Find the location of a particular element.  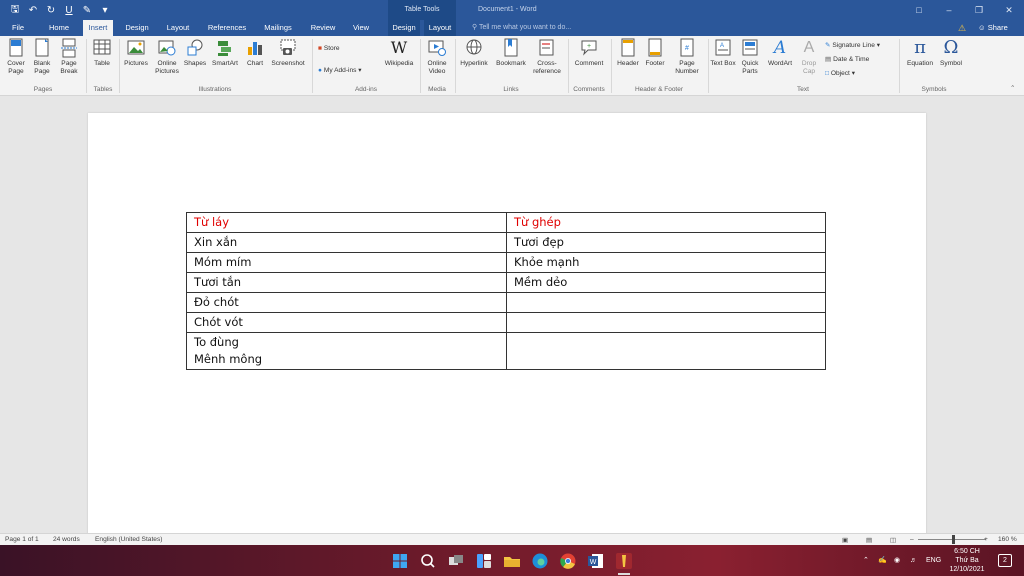

quick-parts-button: Quick Parts is located at coordinates (750, 57).